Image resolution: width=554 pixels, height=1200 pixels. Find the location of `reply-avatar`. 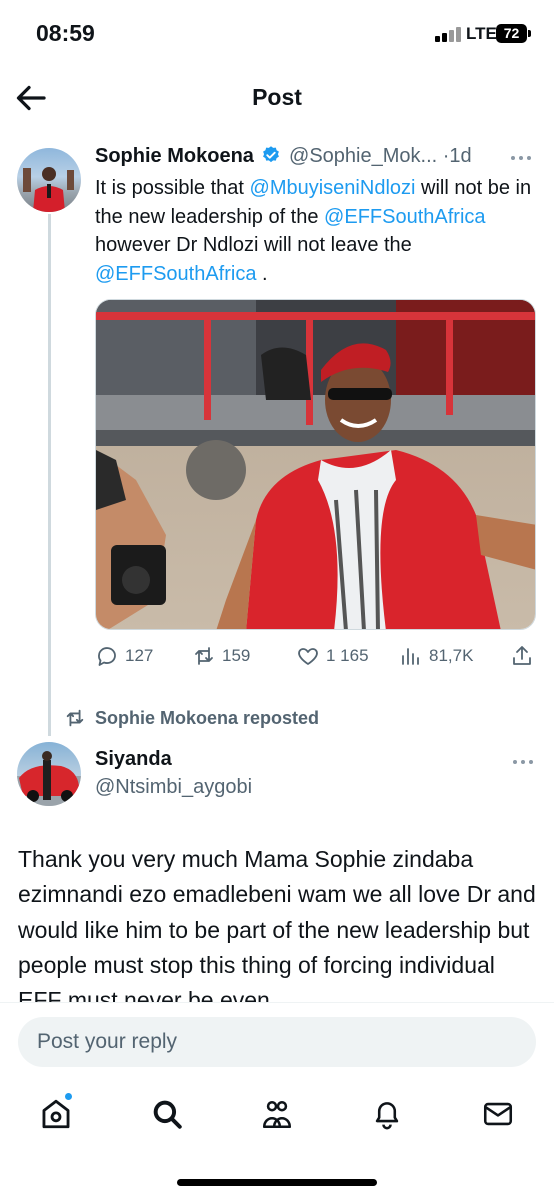

reply-avatar is located at coordinates (49, 774).